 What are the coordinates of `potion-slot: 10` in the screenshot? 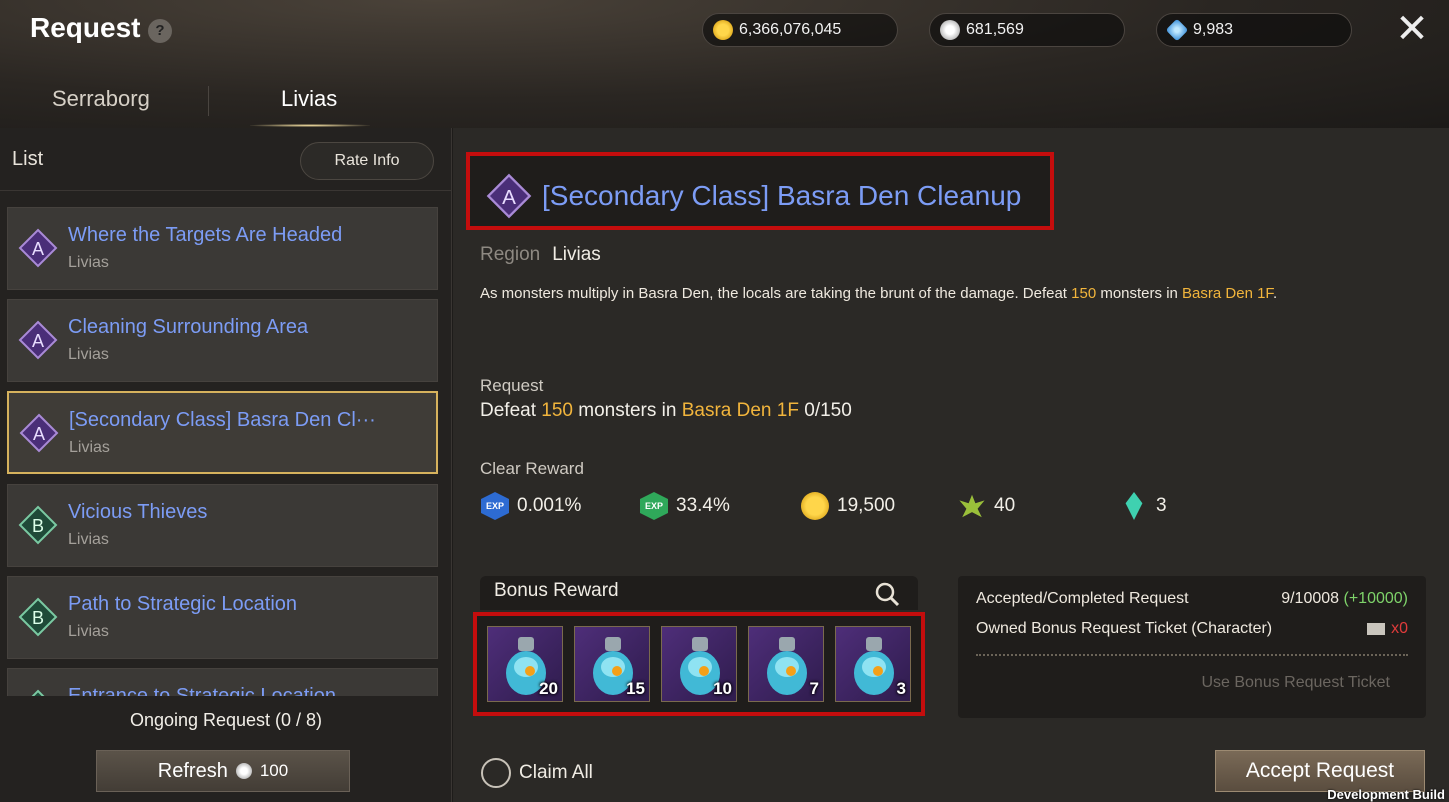 It's located at (699, 664).